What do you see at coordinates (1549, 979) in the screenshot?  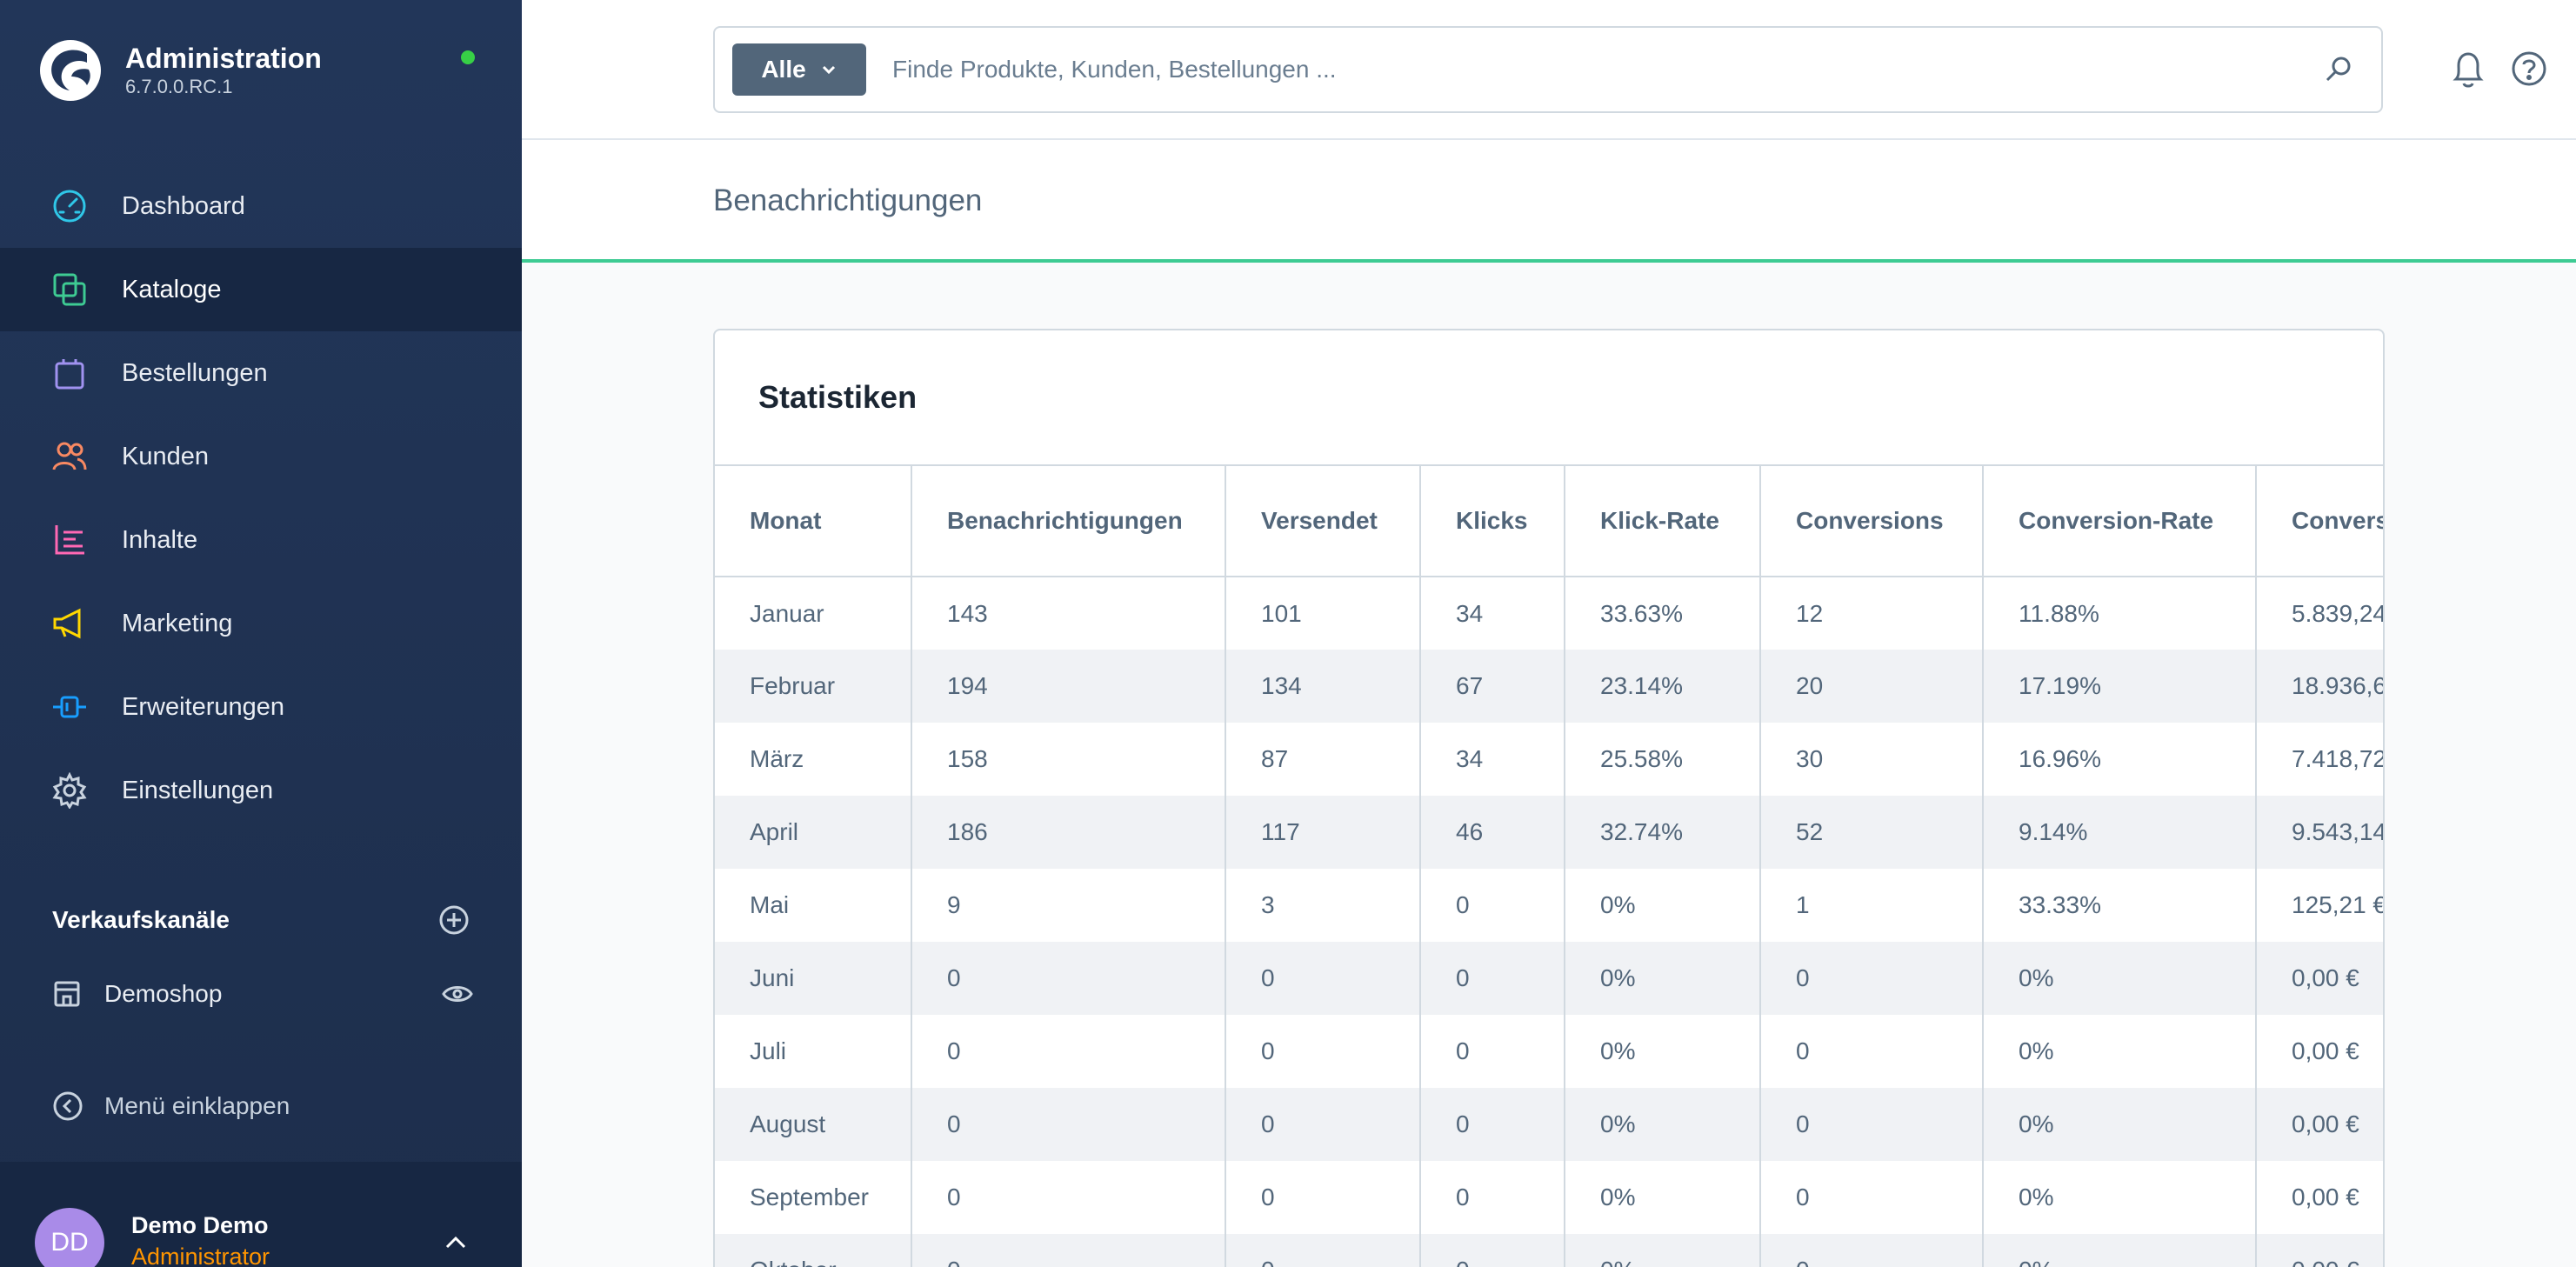 I see `table-row: Juni 0 0 0 0% 0 0% 0,00 €` at bounding box center [1549, 979].